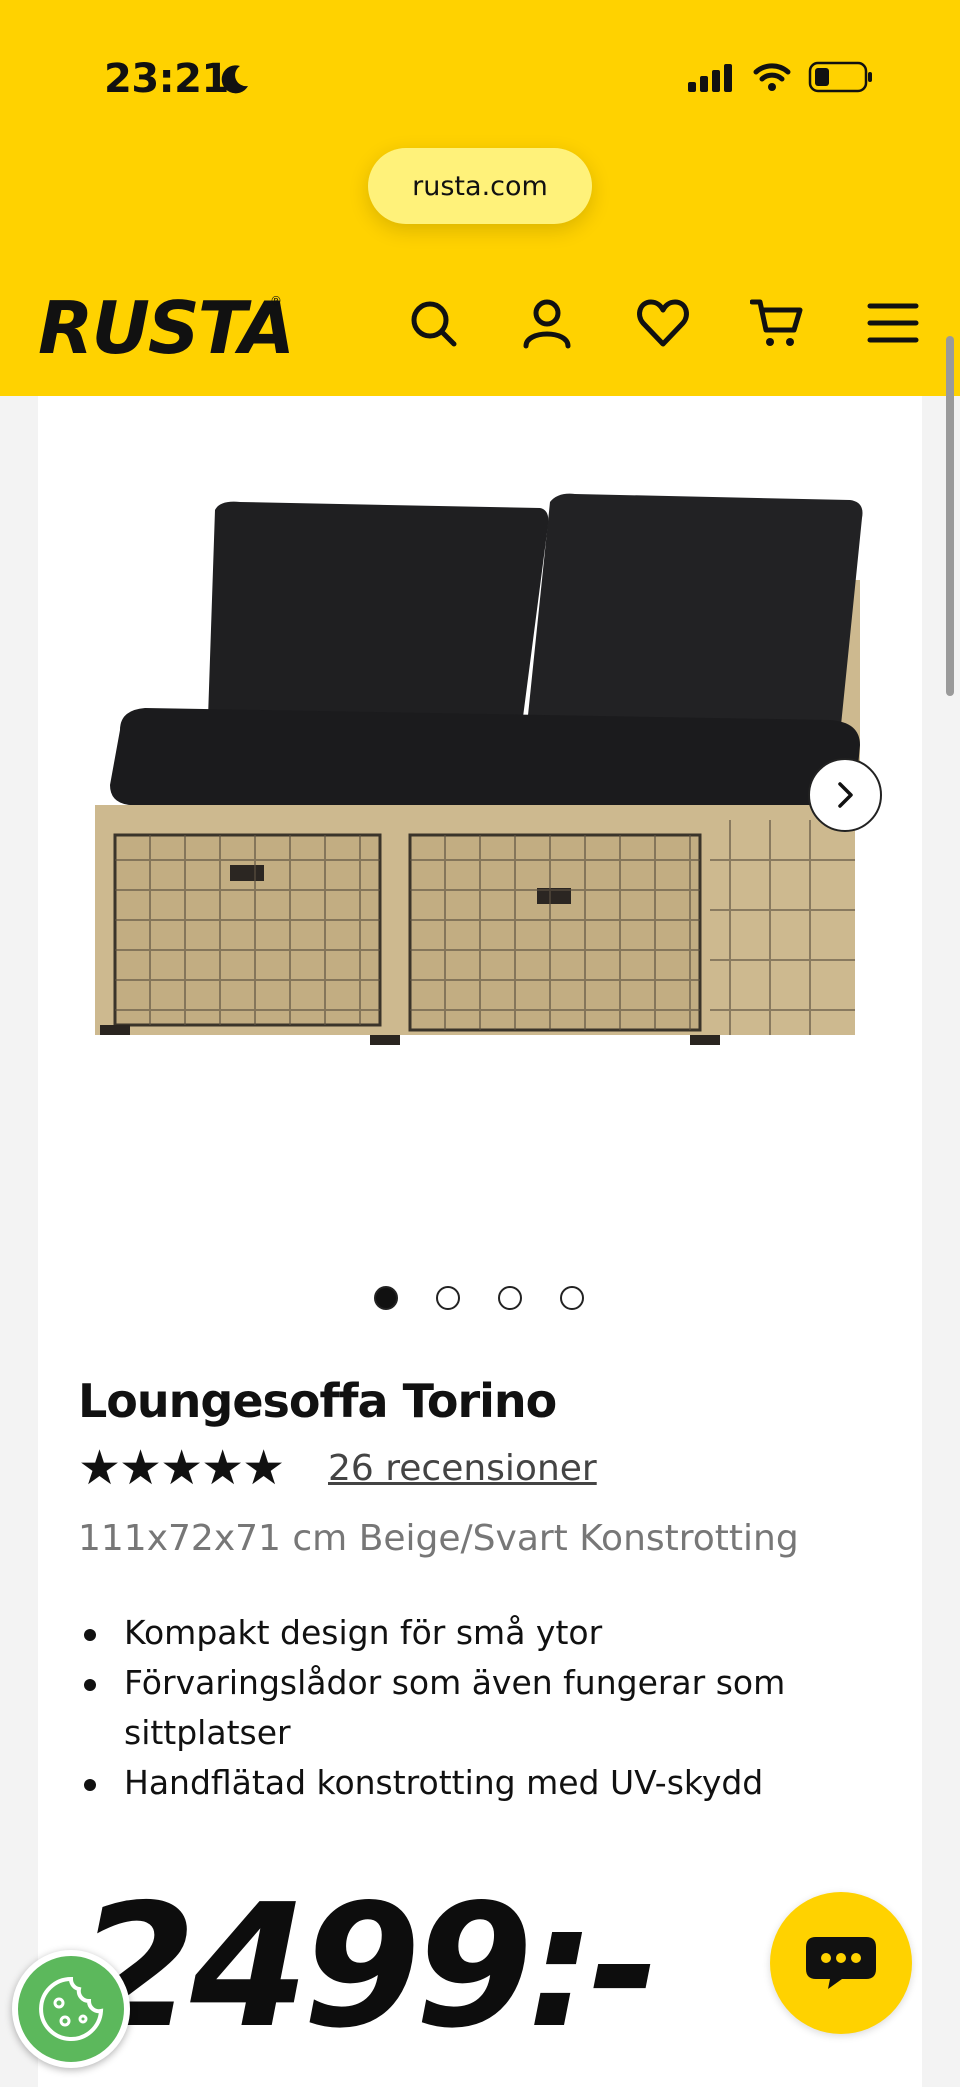 The height and width of the screenshot is (2087, 960). I want to click on cookie-settings-button, so click(71, 2009).